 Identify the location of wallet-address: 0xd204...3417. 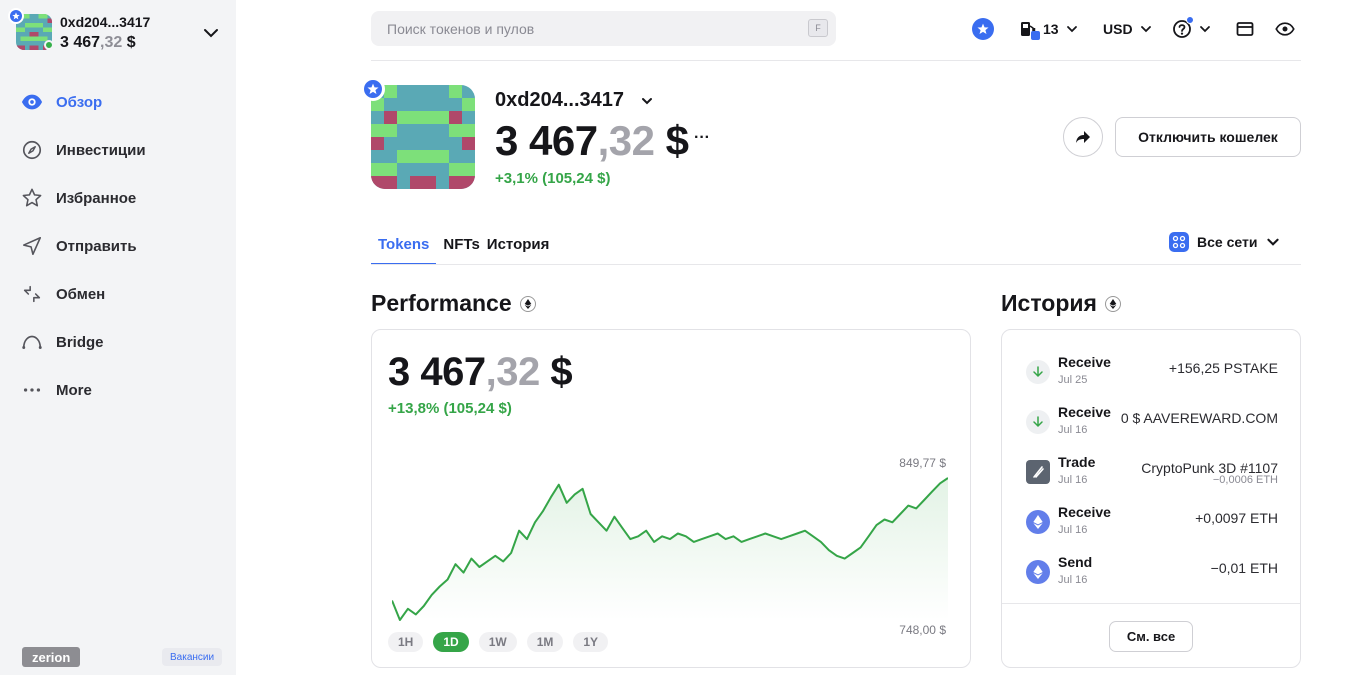
(105, 22).